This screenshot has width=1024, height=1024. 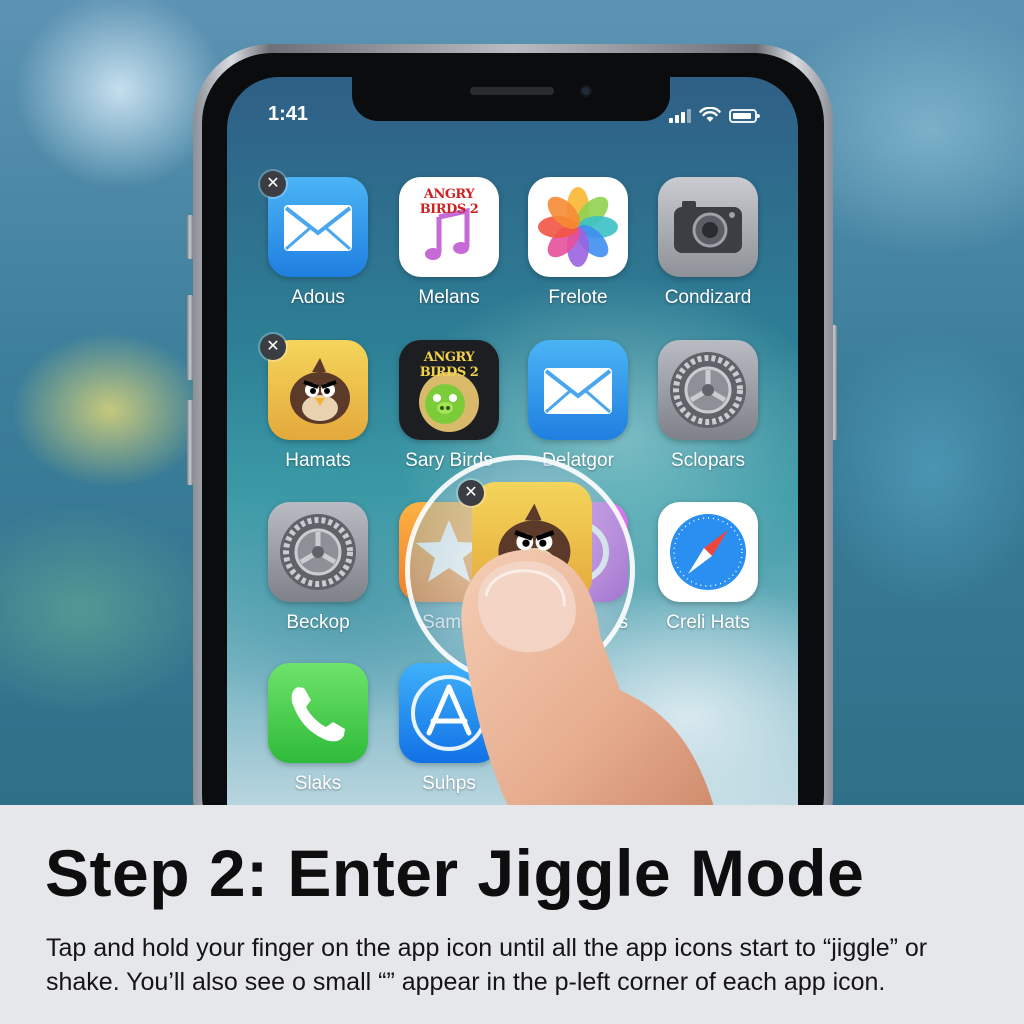 What do you see at coordinates (318, 783) in the screenshot?
I see `app-label: Slaks` at bounding box center [318, 783].